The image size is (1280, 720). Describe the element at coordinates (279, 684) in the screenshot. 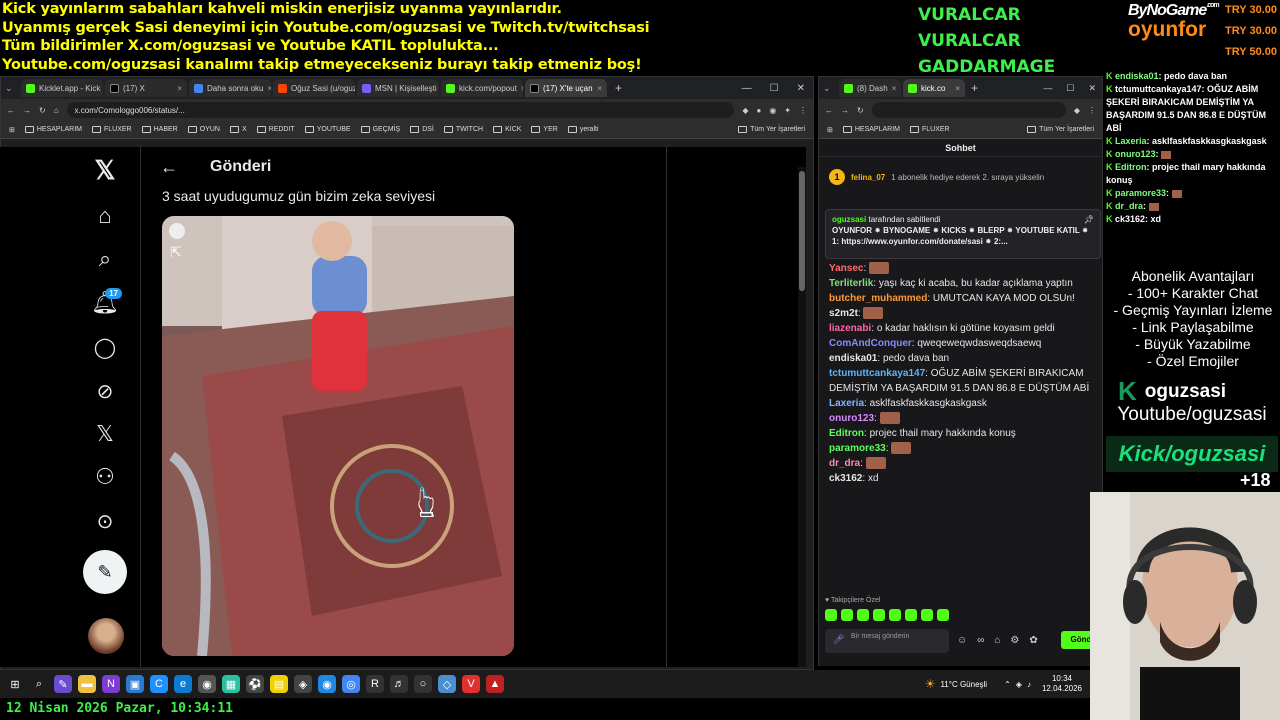

I see `notes-icon: ▤` at that location.